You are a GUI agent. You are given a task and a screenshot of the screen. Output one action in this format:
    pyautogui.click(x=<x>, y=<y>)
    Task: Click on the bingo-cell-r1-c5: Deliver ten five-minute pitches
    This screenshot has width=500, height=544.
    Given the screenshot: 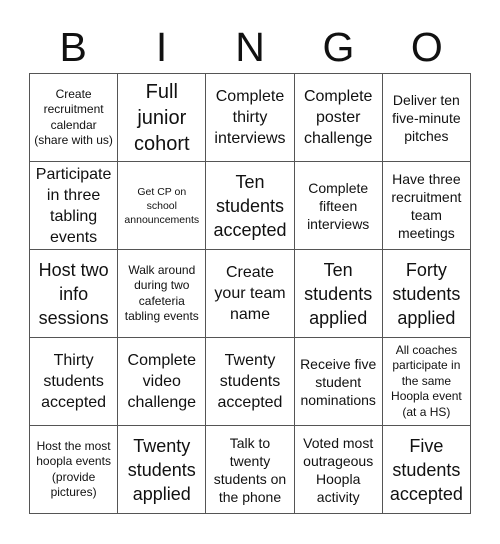 What is the action you would take?
    pyautogui.click(x=426, y=118)
    